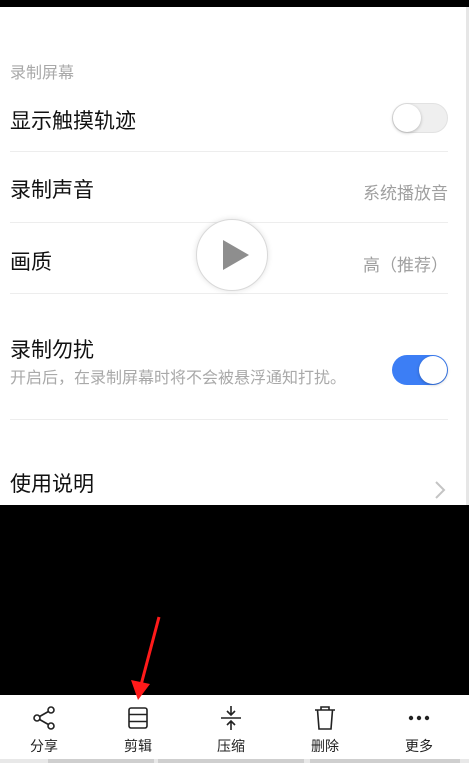  I want to click on more-button: 更多, so click(419, 729).